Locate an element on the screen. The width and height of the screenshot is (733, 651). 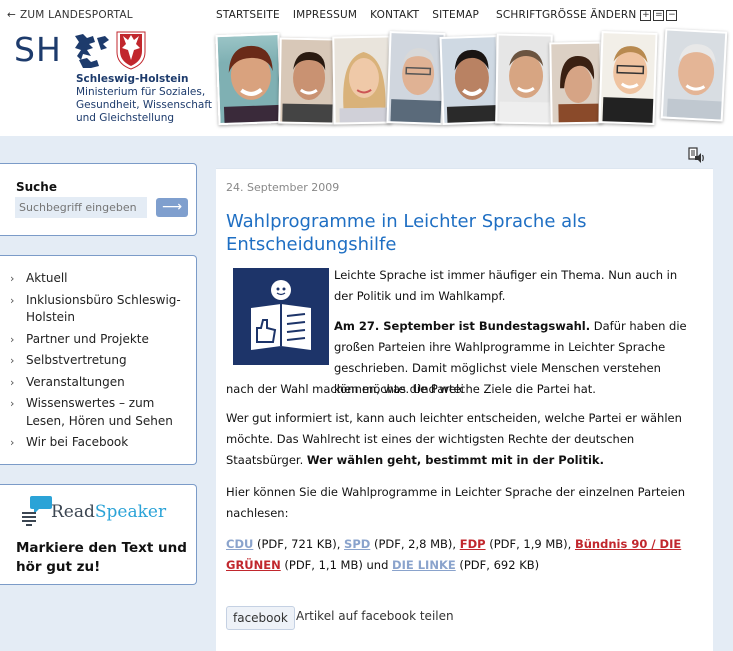
arrow-left-icon: ← is located at coordinates (11, 15).